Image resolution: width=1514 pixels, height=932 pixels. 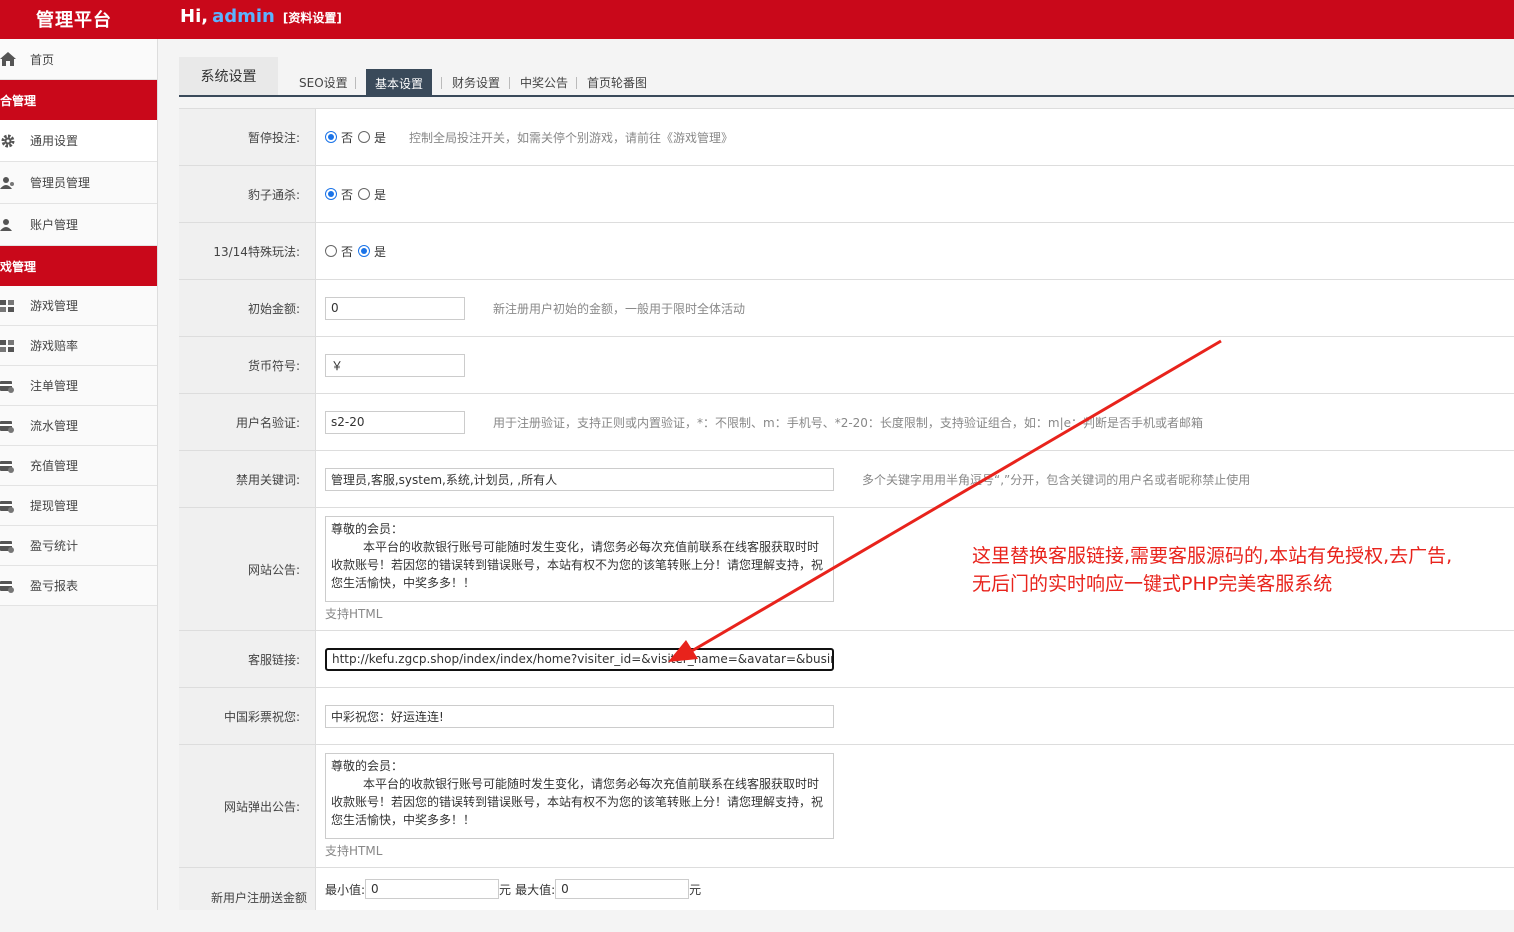 I want to click on sidebar-group-general: 综合管理, so click(x=78, y=100).